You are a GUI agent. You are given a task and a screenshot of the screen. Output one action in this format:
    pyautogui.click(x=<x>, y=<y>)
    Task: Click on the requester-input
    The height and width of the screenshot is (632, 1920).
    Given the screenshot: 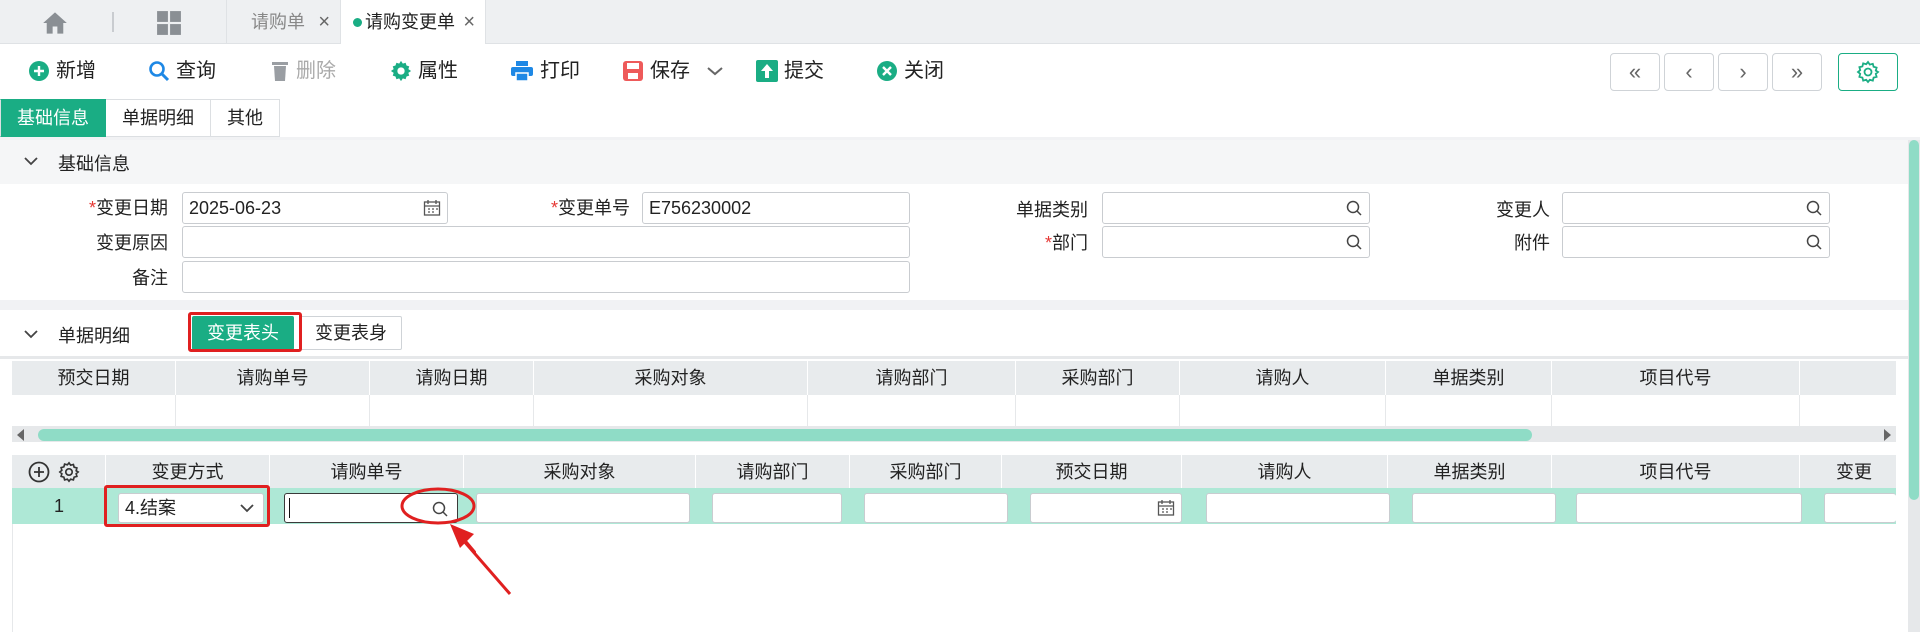 What is the action you would take?
    pyautogui.click(x=1298, y=508)
    